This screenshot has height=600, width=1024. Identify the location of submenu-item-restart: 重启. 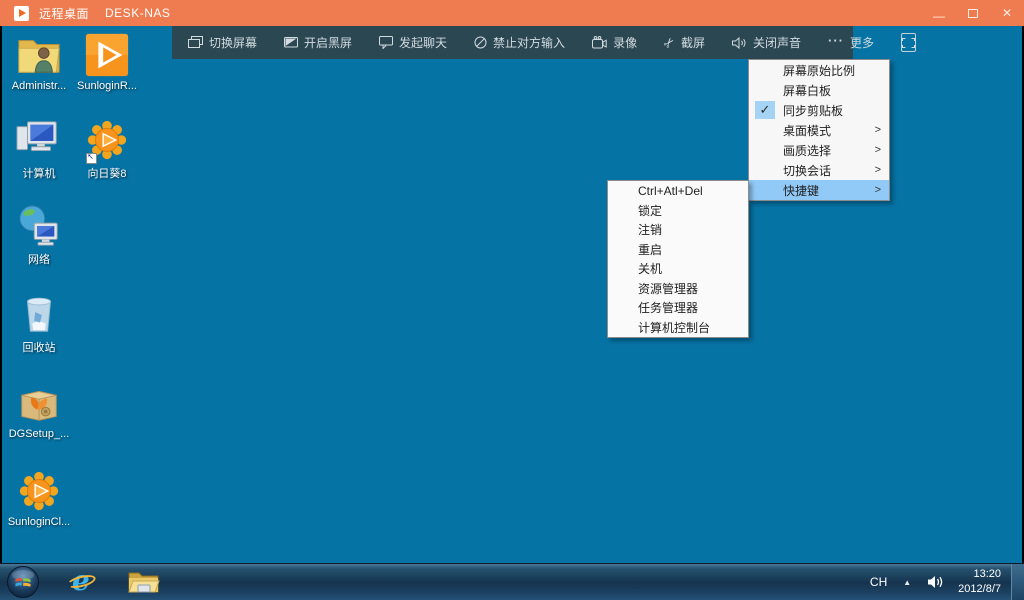
(678, 250).